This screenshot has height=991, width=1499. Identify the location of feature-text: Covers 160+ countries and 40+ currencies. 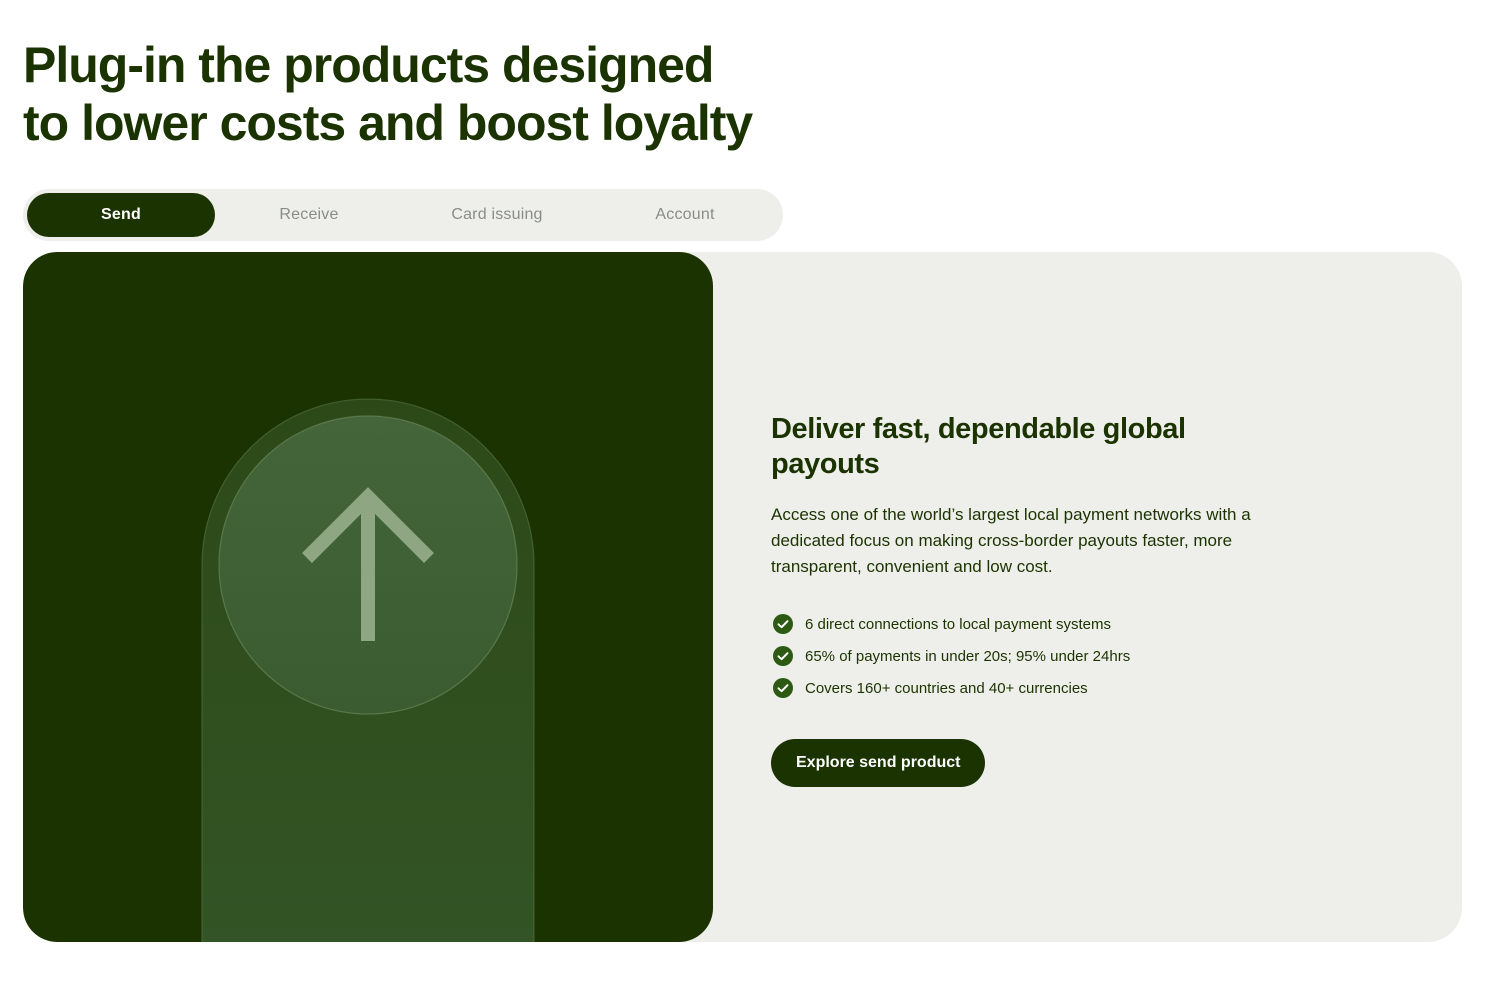
(946, 688).